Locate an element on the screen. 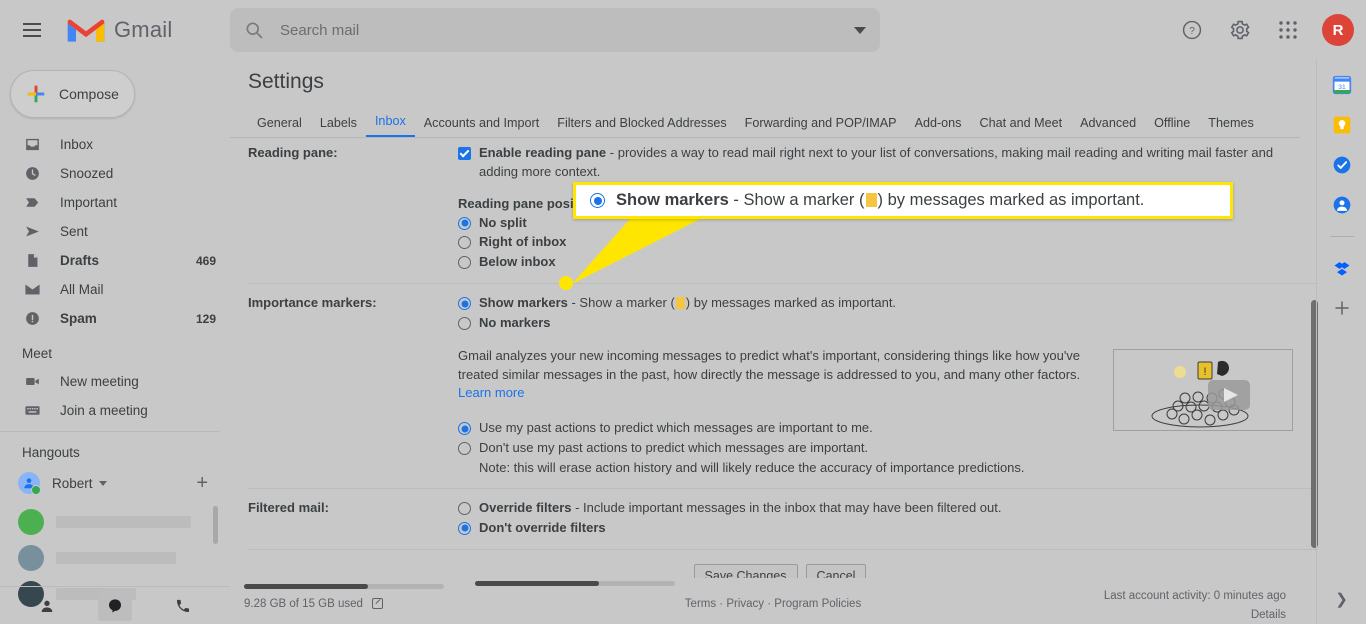 The height and width of the screenshot is (624, 1366). radio-show-markers-callout is located at coordinates (597, 200).